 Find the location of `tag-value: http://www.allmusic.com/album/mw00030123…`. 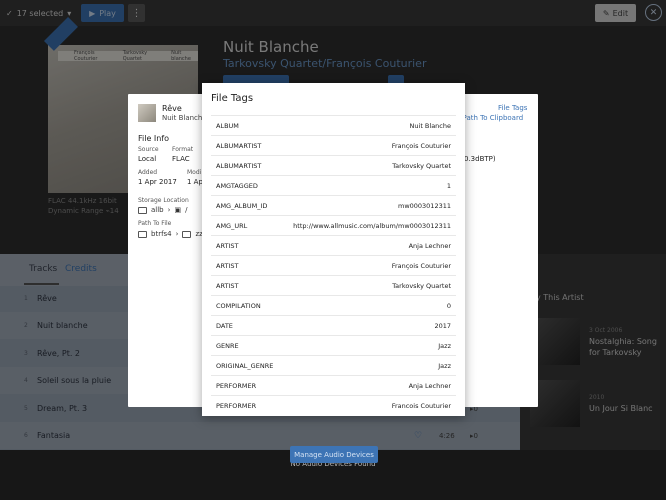

tag-value: http://www.allmusic.com/album/mw00030123… is located at coordinates (372, 226).